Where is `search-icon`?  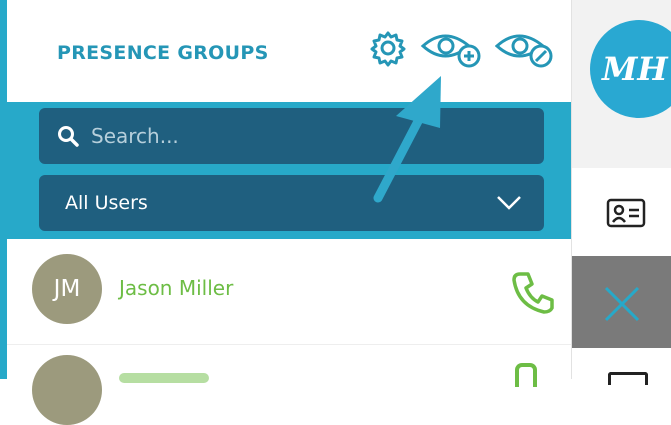
search-icon is located at coordinates (68, 136).